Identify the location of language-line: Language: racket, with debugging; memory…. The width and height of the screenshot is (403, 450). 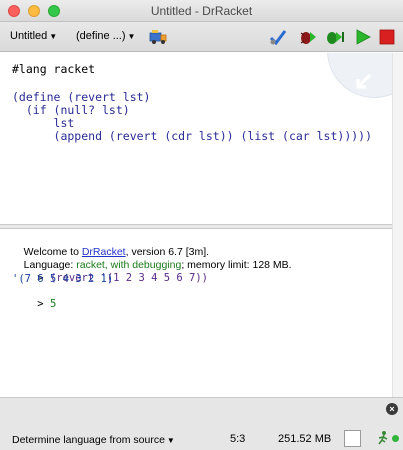
(152, 259).